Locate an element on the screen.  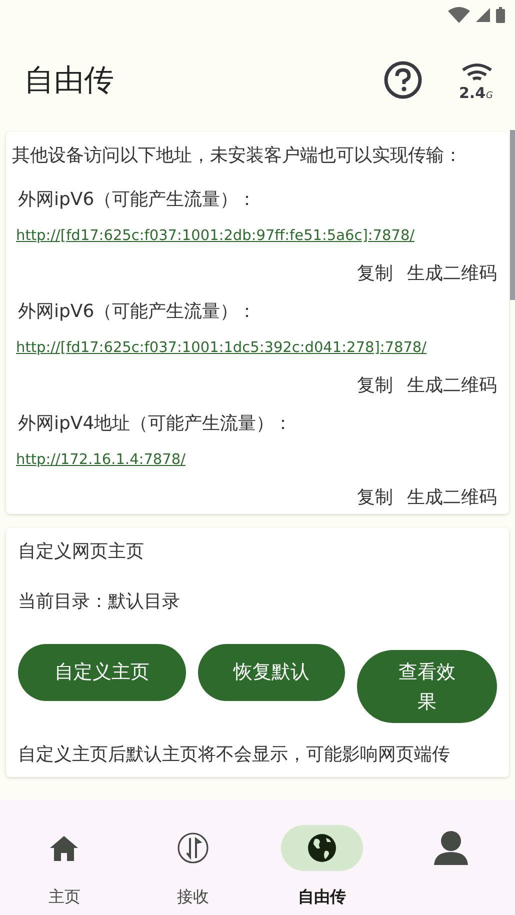
cell-signal-icon is located at coordinates (483, 15).